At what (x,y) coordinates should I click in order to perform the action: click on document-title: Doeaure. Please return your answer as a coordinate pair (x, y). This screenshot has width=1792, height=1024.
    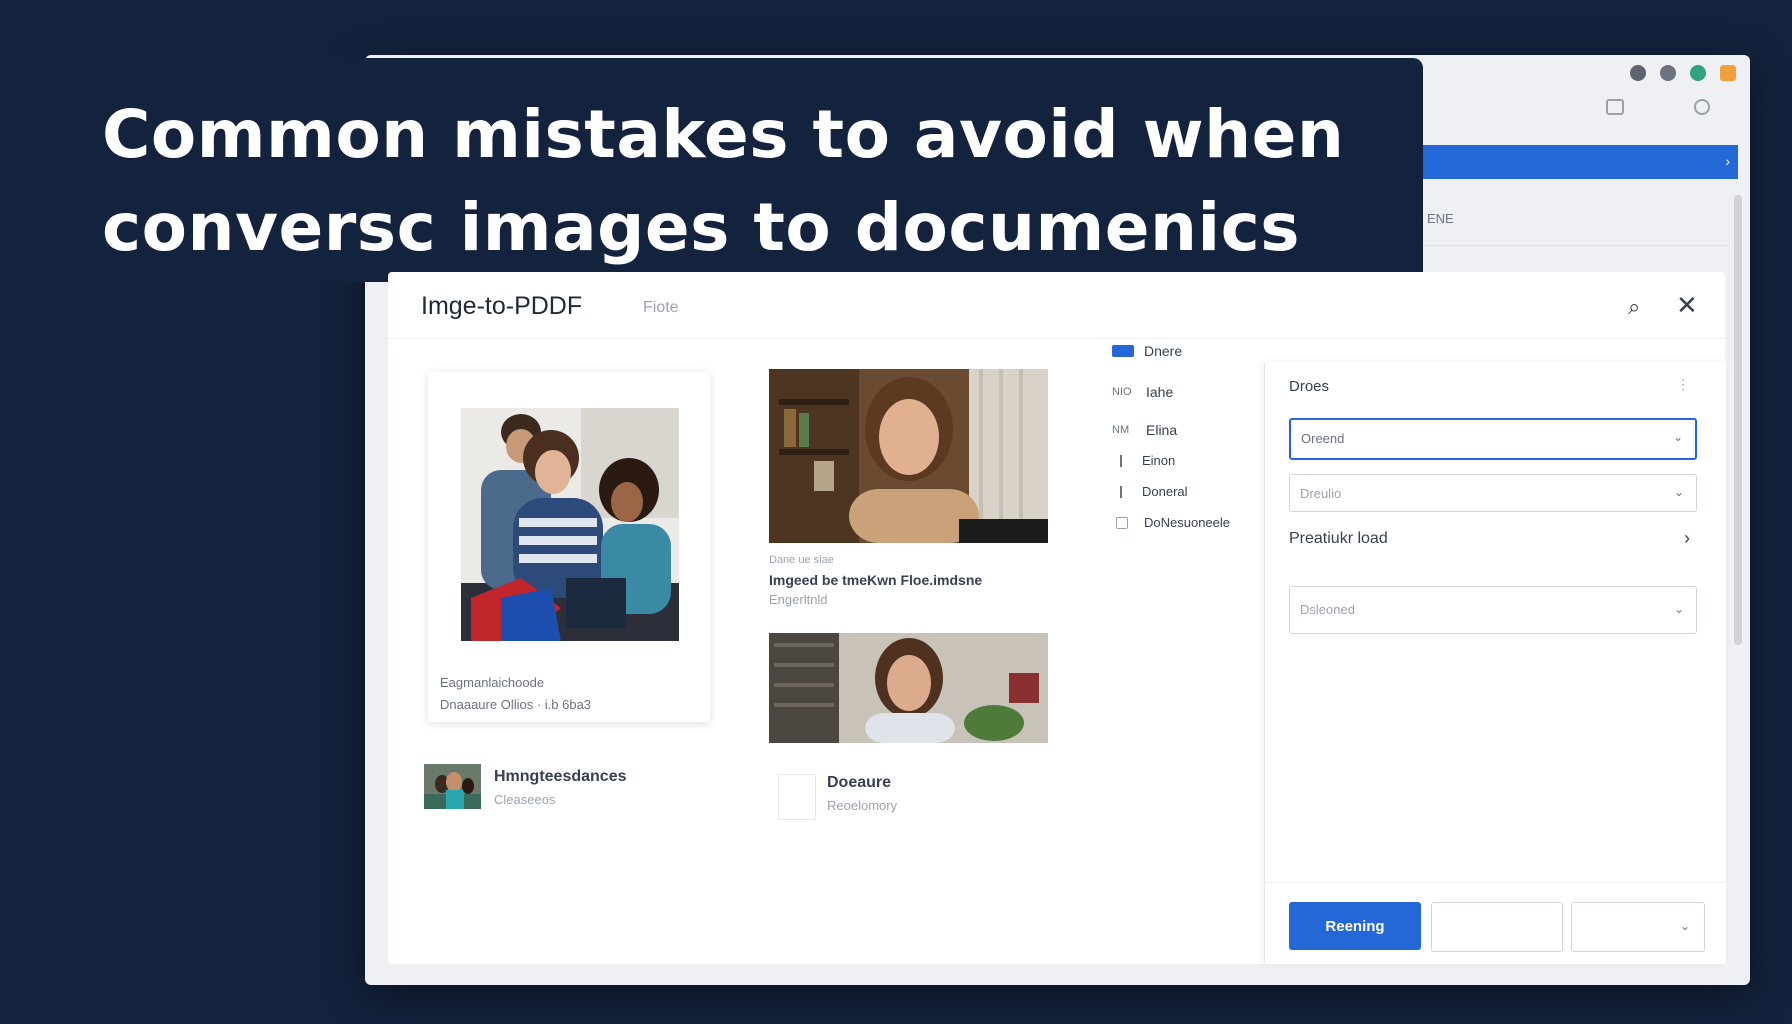
    Looking at the image, I should click on (859, 783).